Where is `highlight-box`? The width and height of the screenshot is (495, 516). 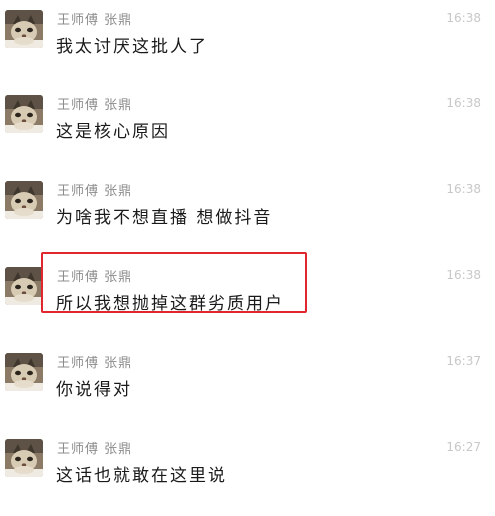 highlight-box is located at coordinates (174, 282).